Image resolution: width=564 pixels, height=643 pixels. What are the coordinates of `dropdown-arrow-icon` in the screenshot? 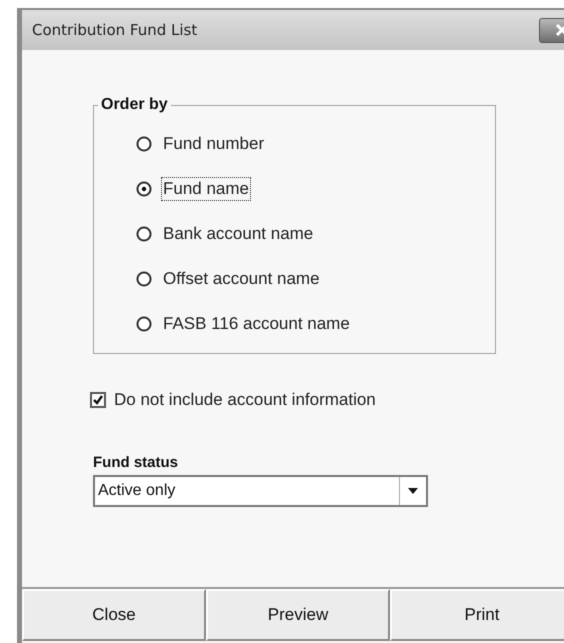 It's located at (413, 491).